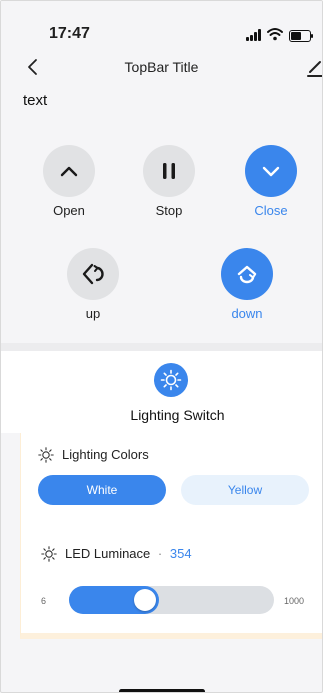 The width and height of the screenshot is (323, 693). Describe the element at coordinates (171, 600) in the screenshot. I see `luminance-slider` at that location.